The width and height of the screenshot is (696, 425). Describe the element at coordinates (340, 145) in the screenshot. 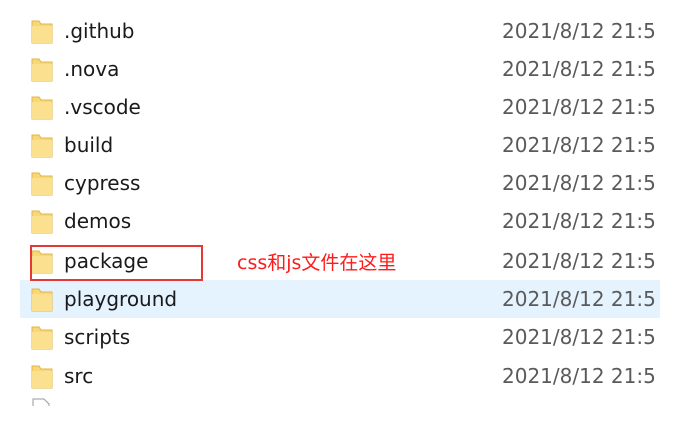

I see `folder-row-build: build 2021/8/12 21:5` at that location.